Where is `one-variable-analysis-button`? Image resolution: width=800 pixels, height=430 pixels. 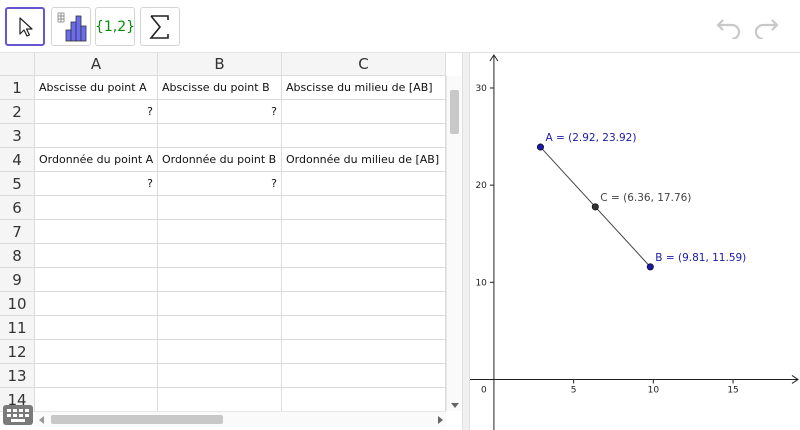 one-variable-analysis-button is located at coordinates (71, 26).